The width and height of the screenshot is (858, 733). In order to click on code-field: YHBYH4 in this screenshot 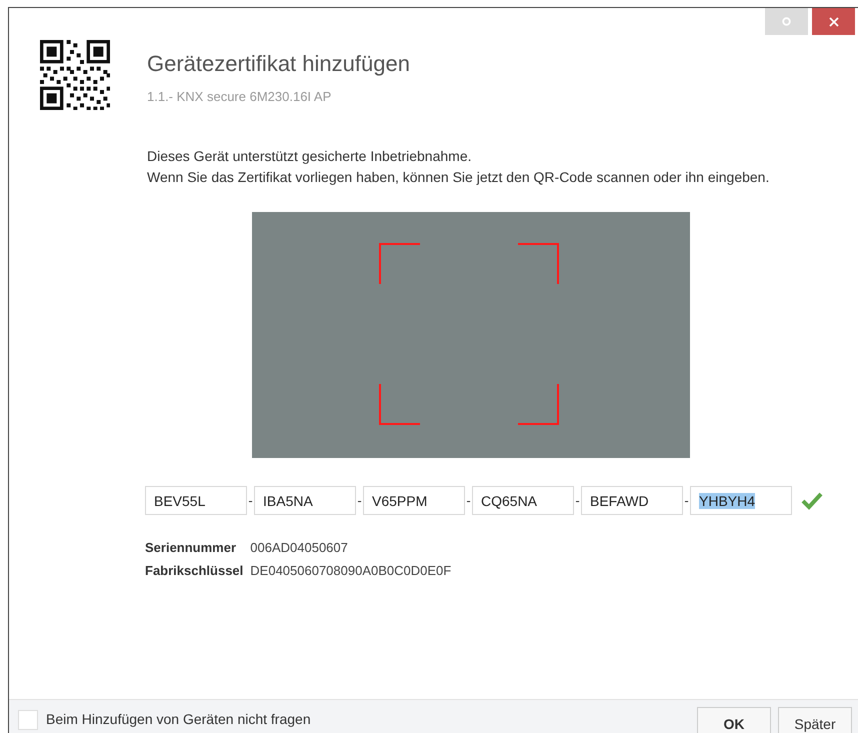, I will do `click(741, 500)`.